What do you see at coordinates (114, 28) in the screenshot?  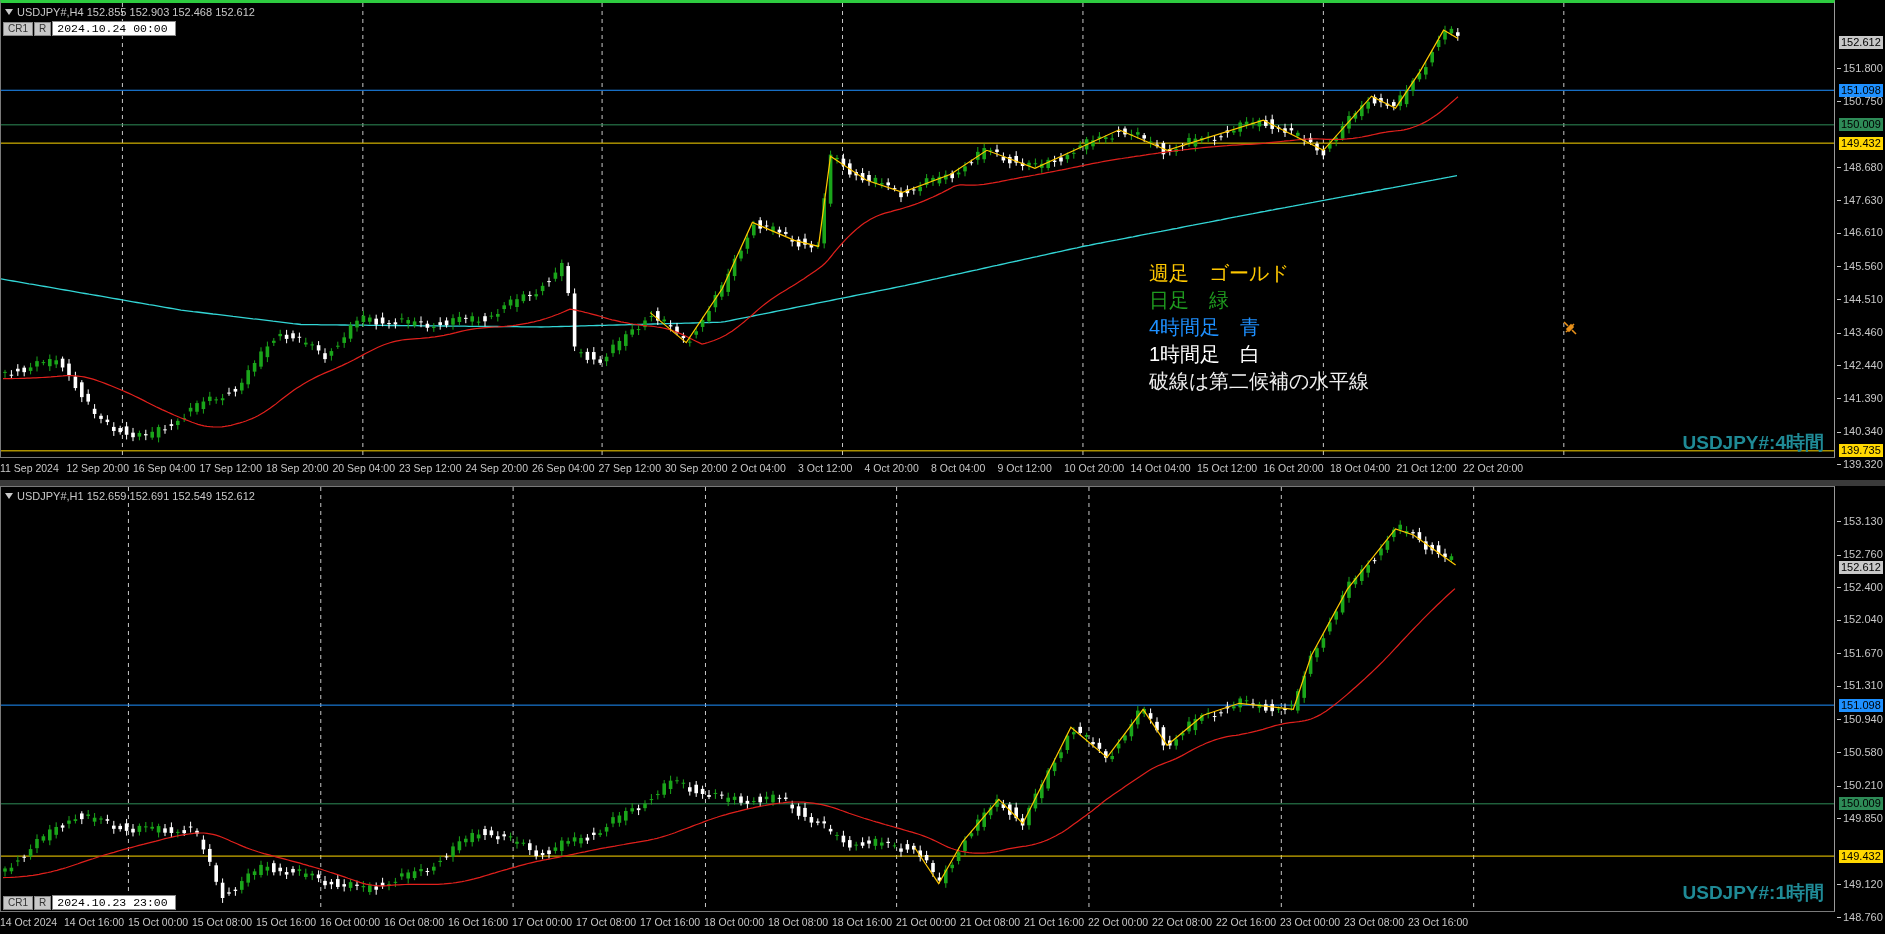 I see `time-field: 2024.10.24 00:00` at bounding box center [114, 28].